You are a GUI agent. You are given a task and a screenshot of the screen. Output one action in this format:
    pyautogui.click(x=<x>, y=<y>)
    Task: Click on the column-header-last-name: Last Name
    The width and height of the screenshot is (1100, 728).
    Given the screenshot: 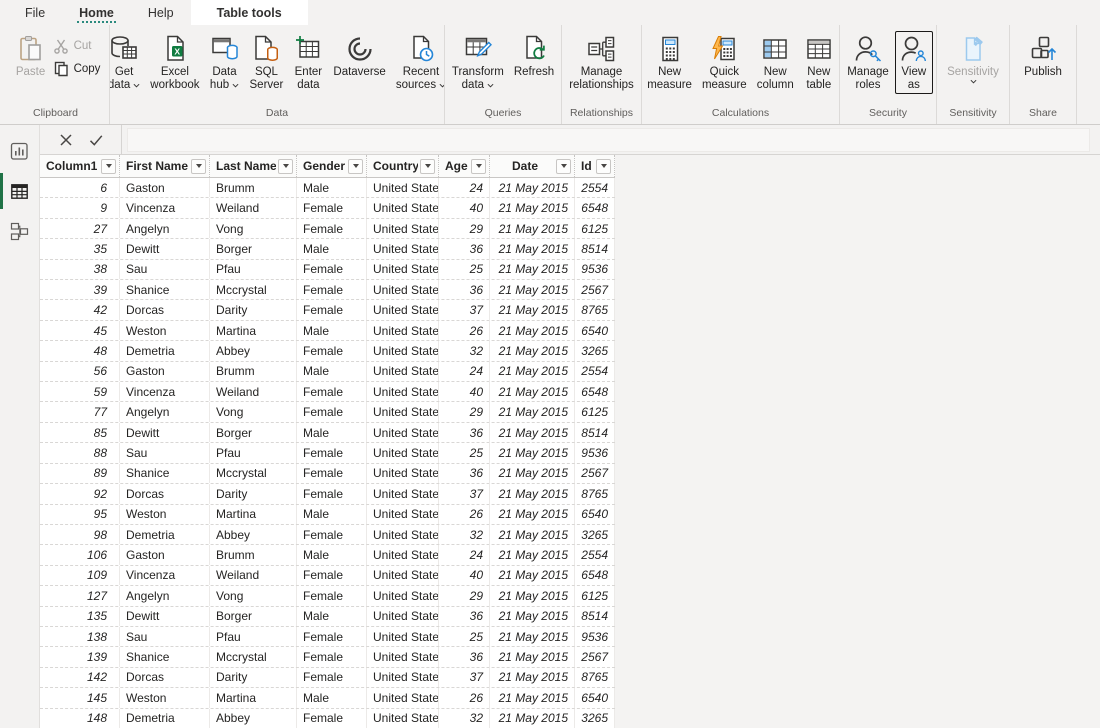 What is the action you would take?
    pyautogui.click(x=253, y=166)
    